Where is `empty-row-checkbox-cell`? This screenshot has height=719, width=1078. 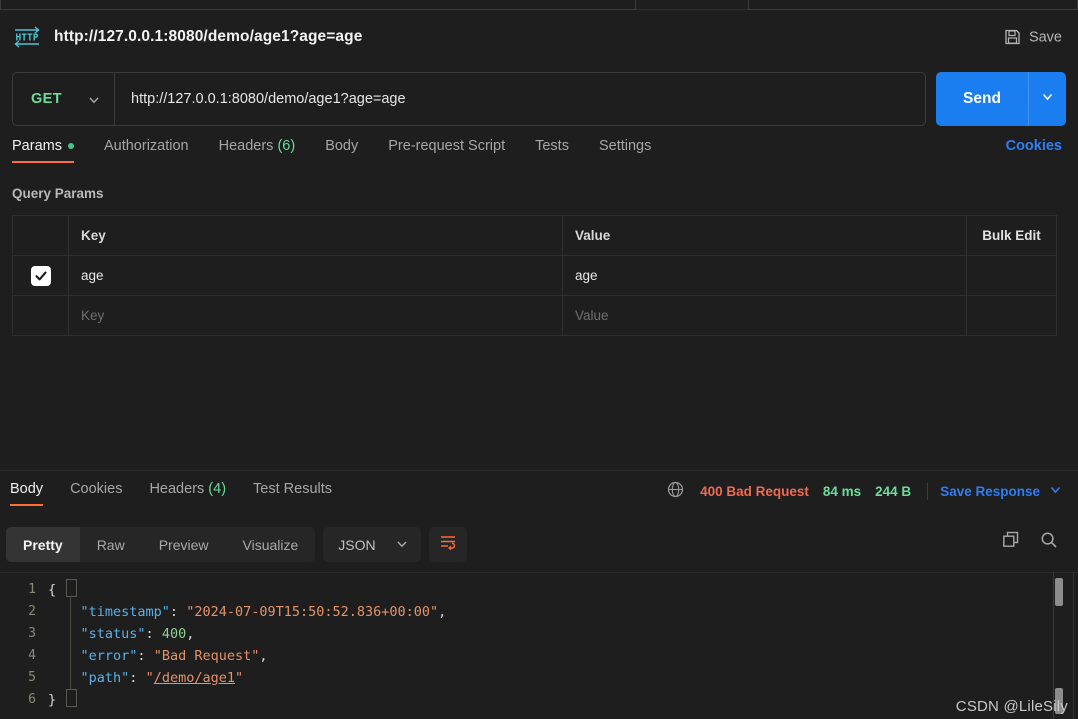
empty-row-checkbox-cell is located at coordinates (40, 315).